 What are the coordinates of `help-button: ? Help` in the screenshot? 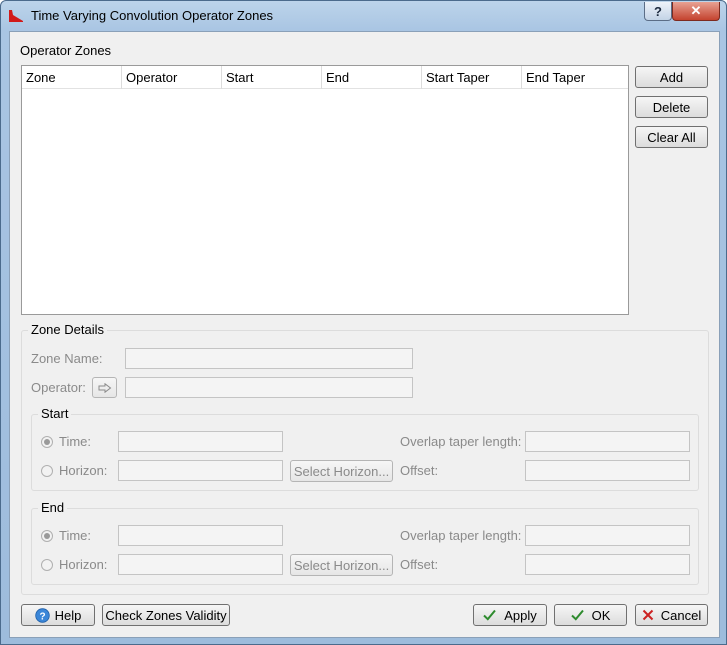 It's located at (58, 615).